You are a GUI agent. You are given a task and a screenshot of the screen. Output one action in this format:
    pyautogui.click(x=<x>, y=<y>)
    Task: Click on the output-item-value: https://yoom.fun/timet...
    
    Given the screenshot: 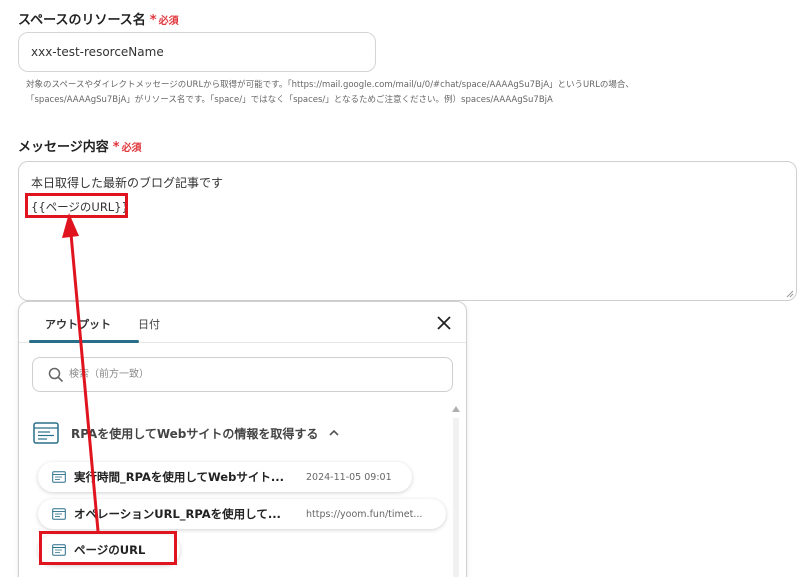 What is the action you would take?
    pyautogui.click(x=364, y=514)
    